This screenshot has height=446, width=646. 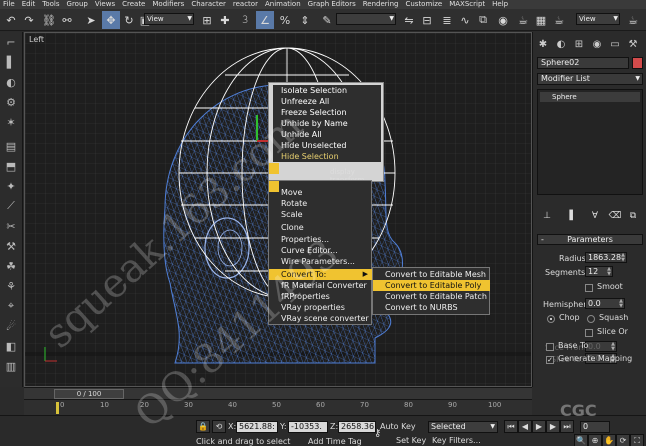 I want to click on tool-icon-15: ☄, so click(x=11, y=326).